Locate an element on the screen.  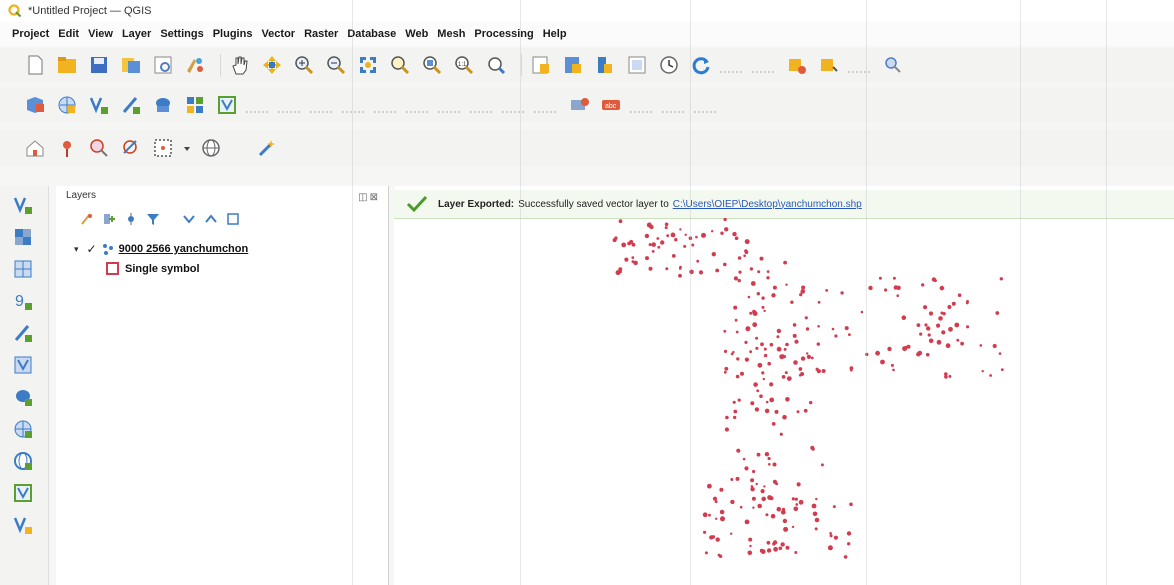
home-icon is located at coordinates (35, 148).